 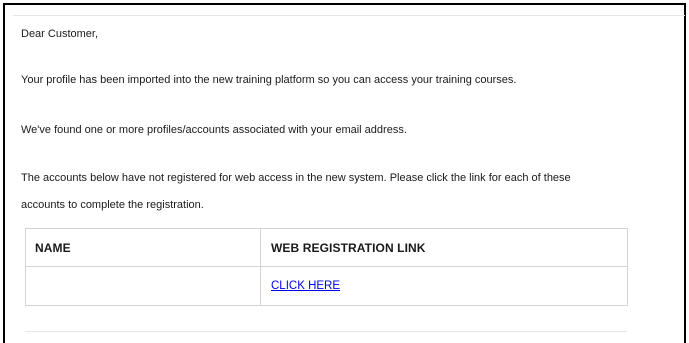 I want to click on registration-instructions-line-2: accounts to complete the registration., so click(x=112, y=205).